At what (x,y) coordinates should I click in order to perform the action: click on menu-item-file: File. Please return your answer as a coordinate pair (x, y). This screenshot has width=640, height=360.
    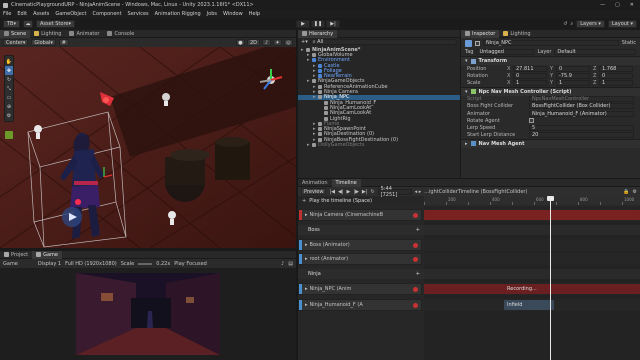
    Looking at the image, I should click on (7, 14).